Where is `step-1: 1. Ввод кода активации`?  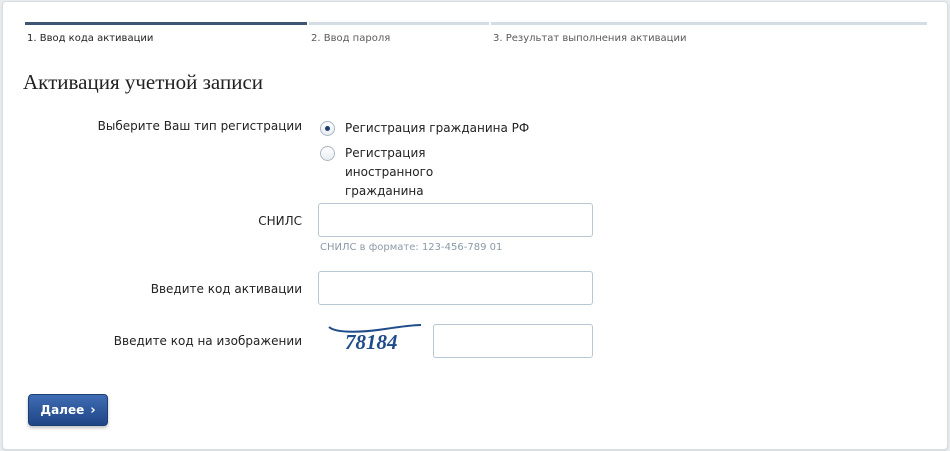
step-1: 1. Ввод кода активации is located at coordinates (166, 34).